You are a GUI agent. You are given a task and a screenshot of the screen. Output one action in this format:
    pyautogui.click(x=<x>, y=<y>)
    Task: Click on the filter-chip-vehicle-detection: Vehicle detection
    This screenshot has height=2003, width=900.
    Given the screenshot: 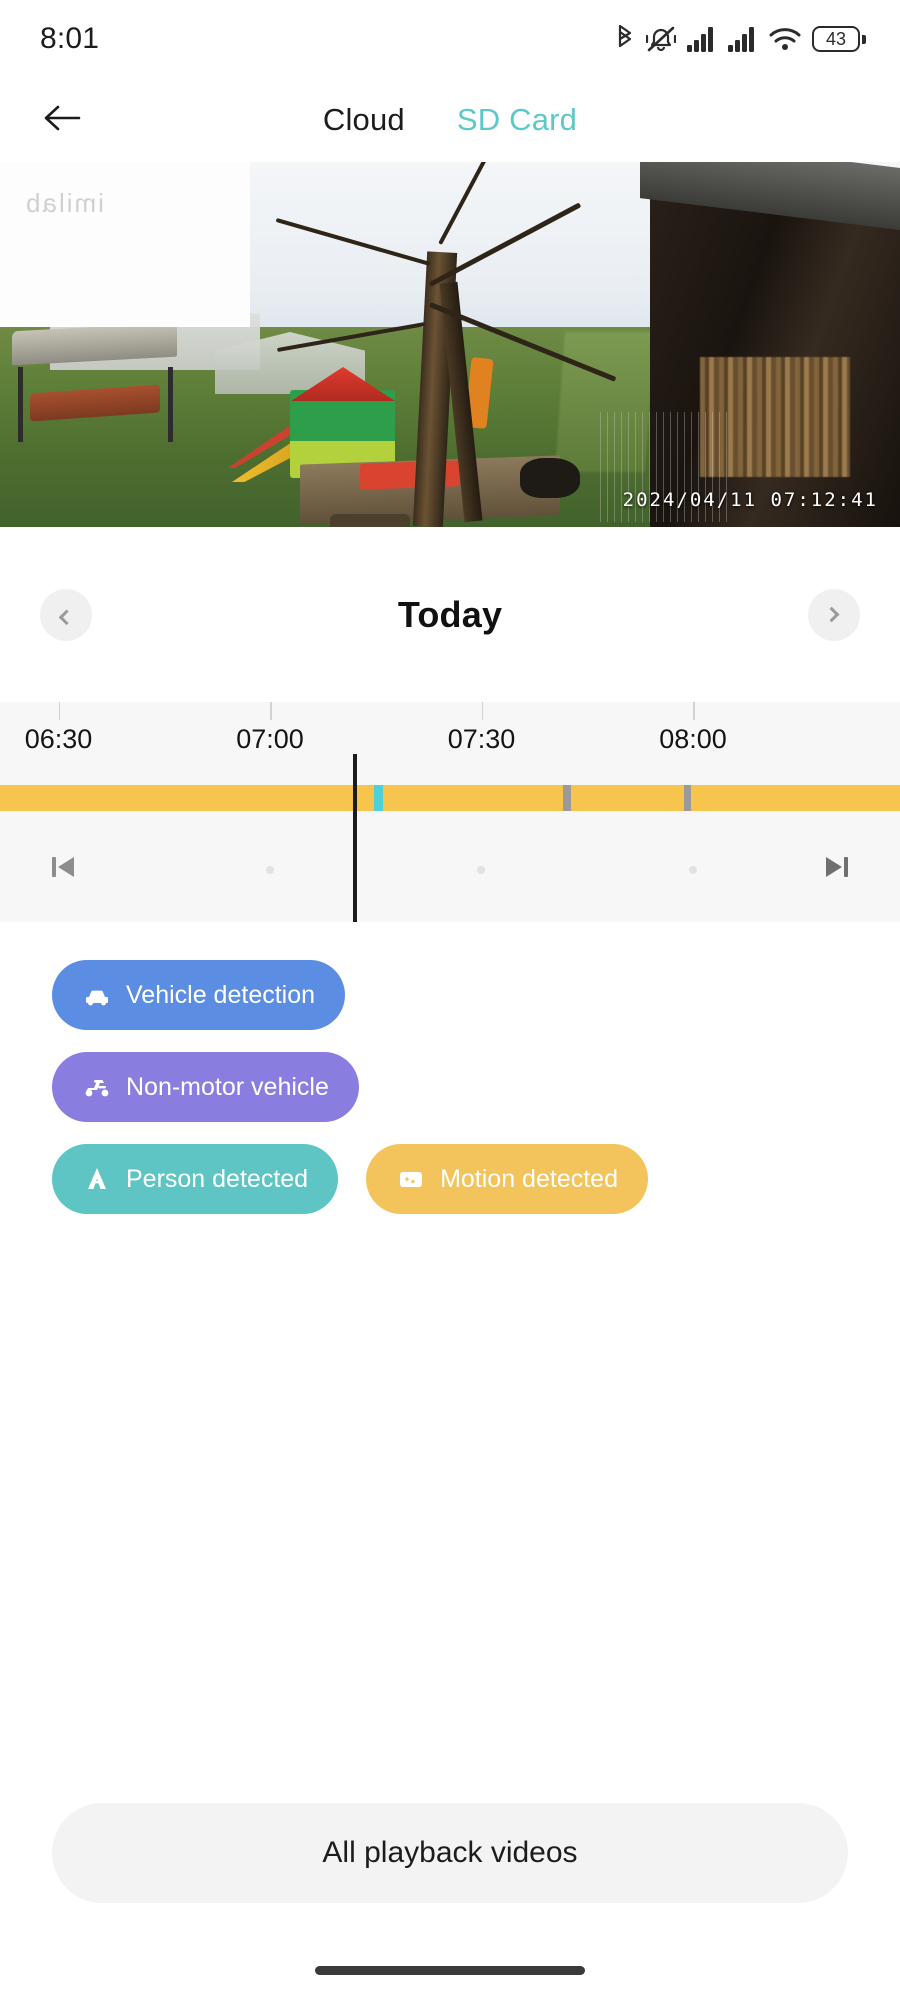 What is the action you would take?
    pyautogui.click(x=199, y=995)
    